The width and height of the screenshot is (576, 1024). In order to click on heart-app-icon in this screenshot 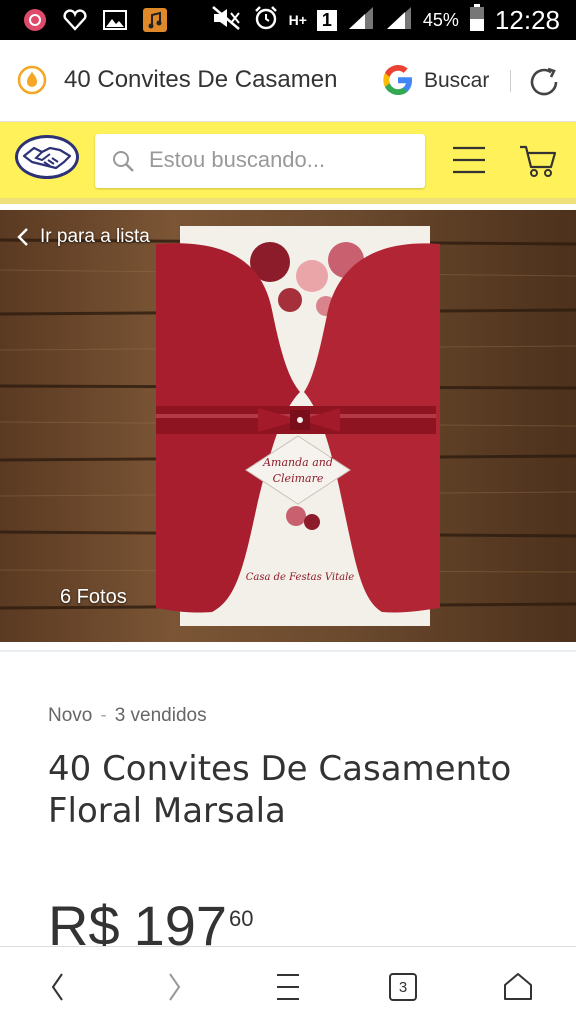, I will do `click(75, 20)`.